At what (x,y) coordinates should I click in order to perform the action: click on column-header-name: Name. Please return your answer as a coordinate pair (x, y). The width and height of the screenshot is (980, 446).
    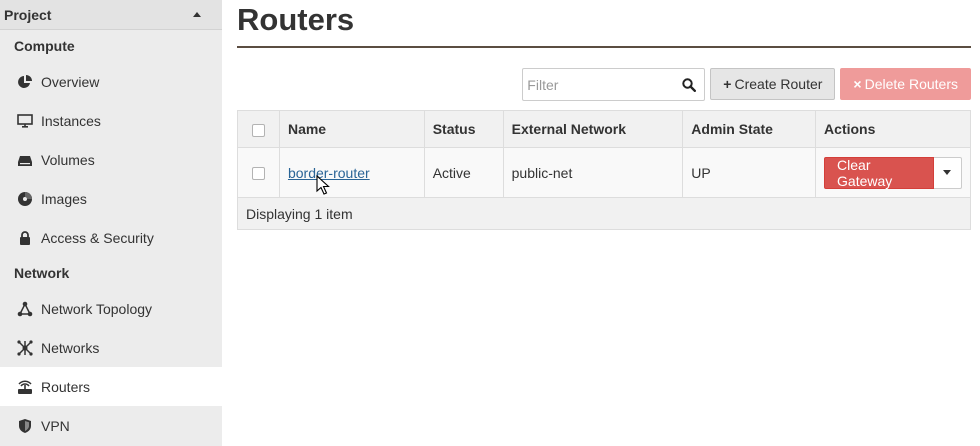
    Looking at the image, I should click on (351, 129).